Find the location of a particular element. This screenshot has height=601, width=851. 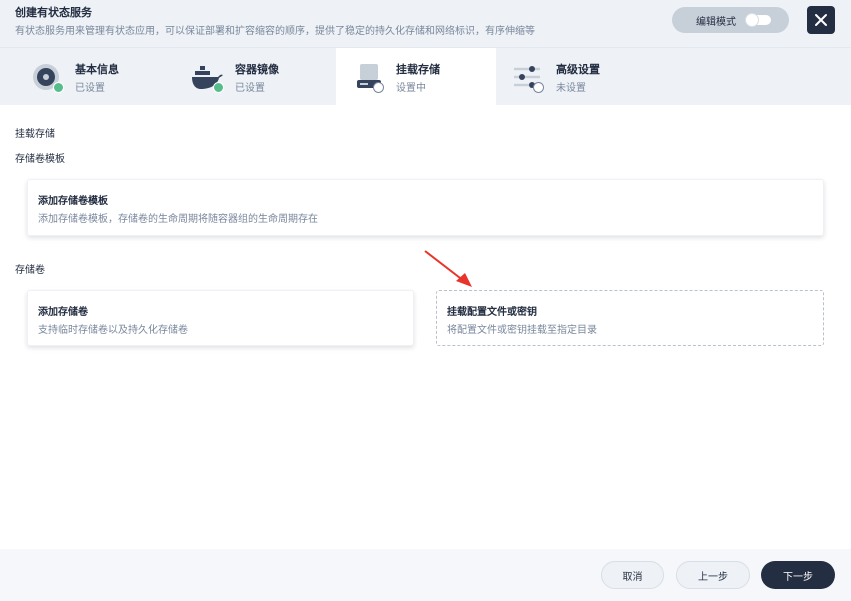

card-title: 添加存储卷模板 is located at coordinates (73, 201).